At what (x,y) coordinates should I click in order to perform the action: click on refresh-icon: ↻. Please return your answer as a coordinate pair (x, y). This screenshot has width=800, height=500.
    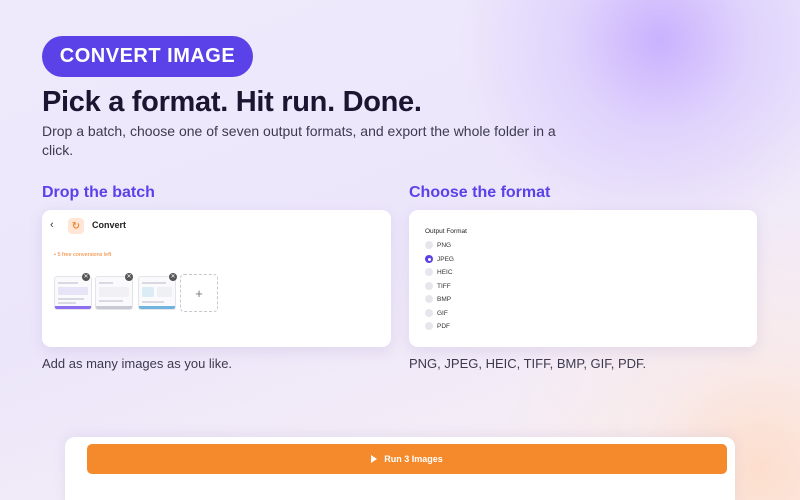
    Looking at the image, I should click on (76, 226).